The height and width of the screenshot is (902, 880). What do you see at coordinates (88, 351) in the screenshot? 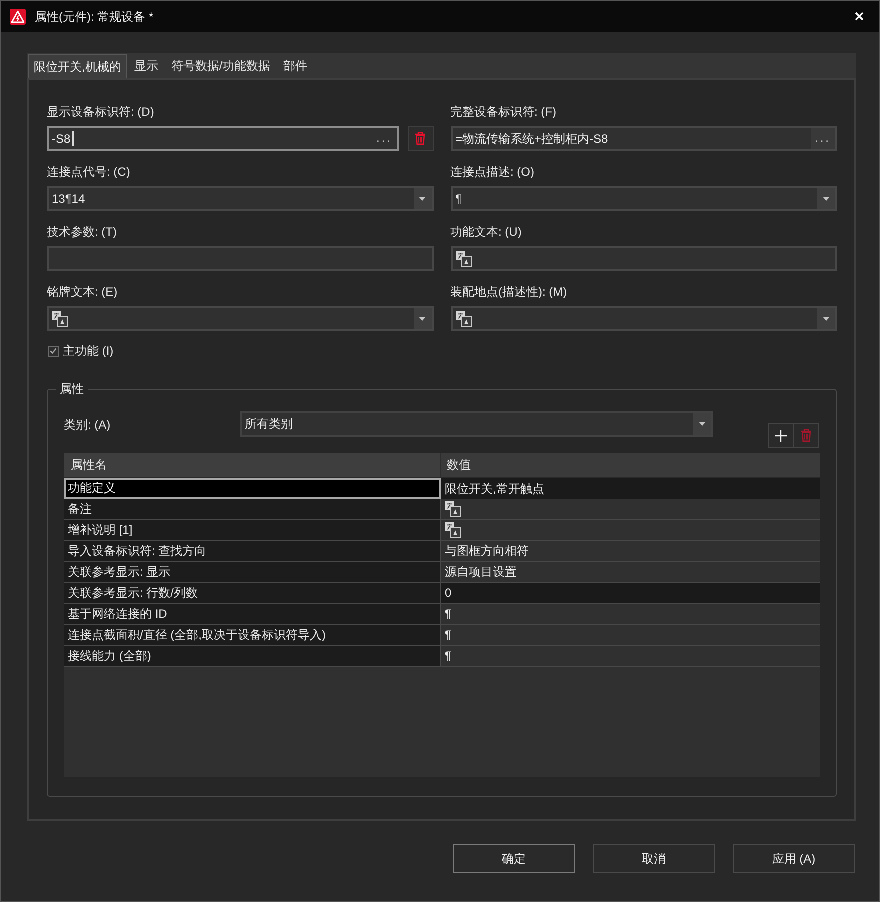
I see `checkbox-label: 主功能 (I)` at bounding box center [88, 351].